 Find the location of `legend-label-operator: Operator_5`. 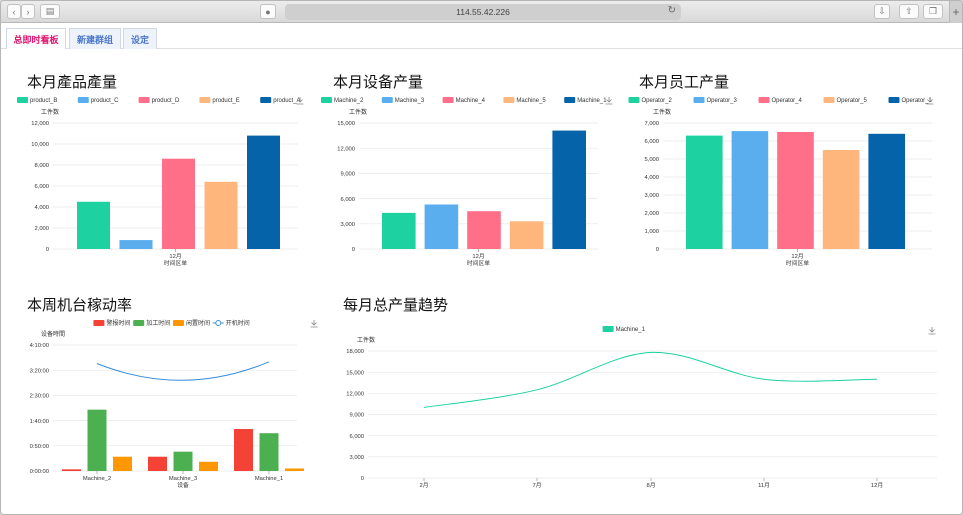

legend-label-operator: Operator_5 is located at coordinates (852, 101).